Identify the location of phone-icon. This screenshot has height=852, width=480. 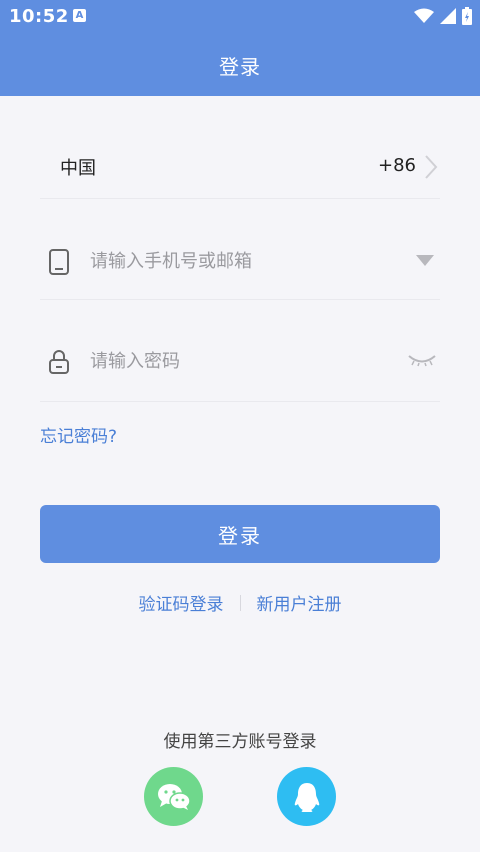
(59, 262).